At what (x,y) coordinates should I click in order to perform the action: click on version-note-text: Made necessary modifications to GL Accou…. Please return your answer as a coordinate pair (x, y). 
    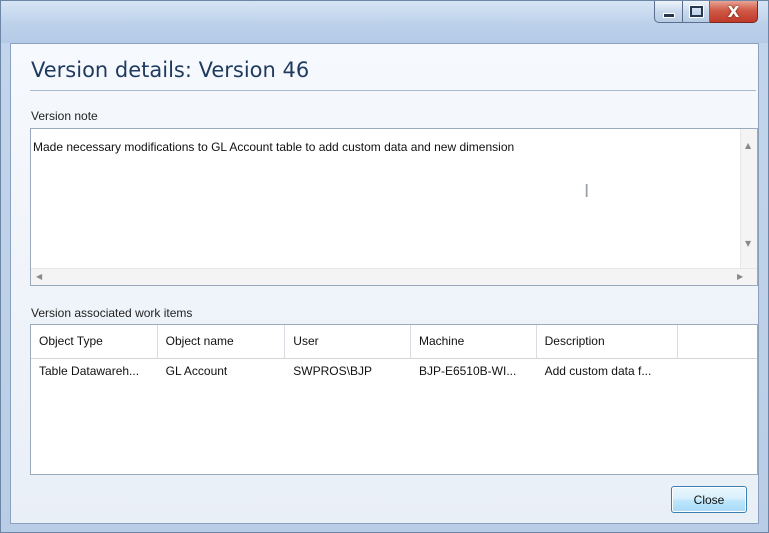
    Looking at the image, I should click on (274, 147).